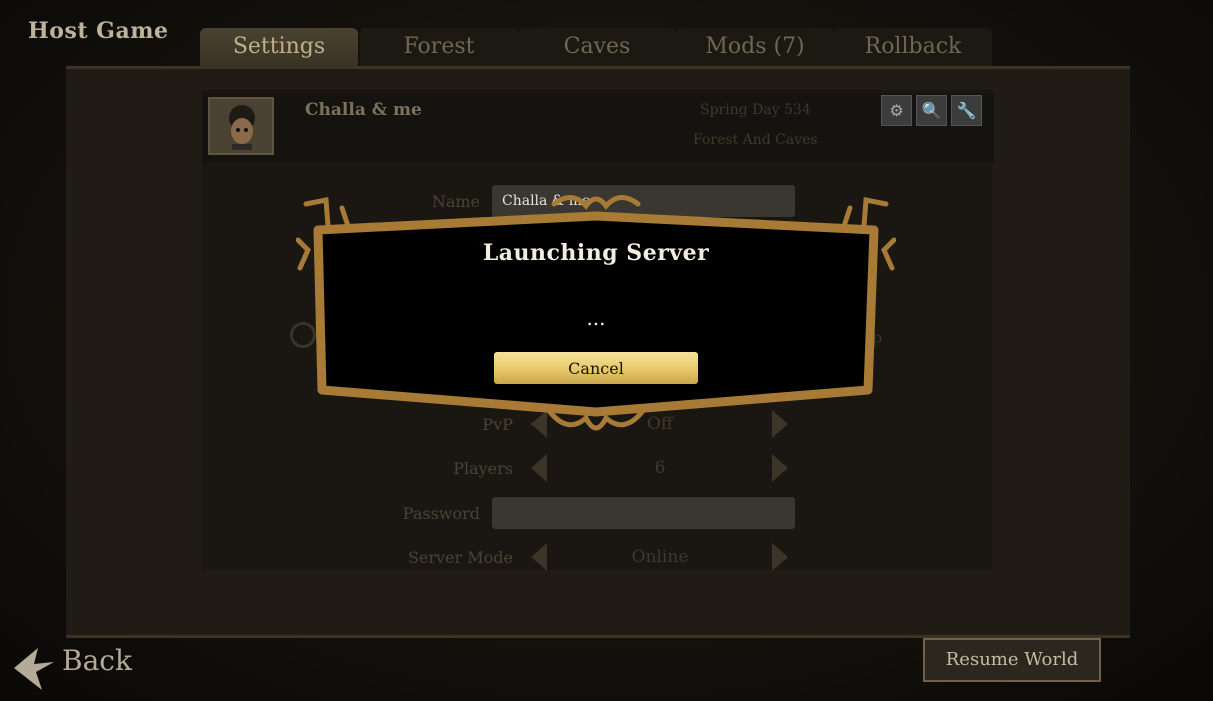 The height and width of the screenshot is (701, 1213). Describe the element at coordinates (439, 47) in the screenshot. I see `tab-forest: Forest` at that location.